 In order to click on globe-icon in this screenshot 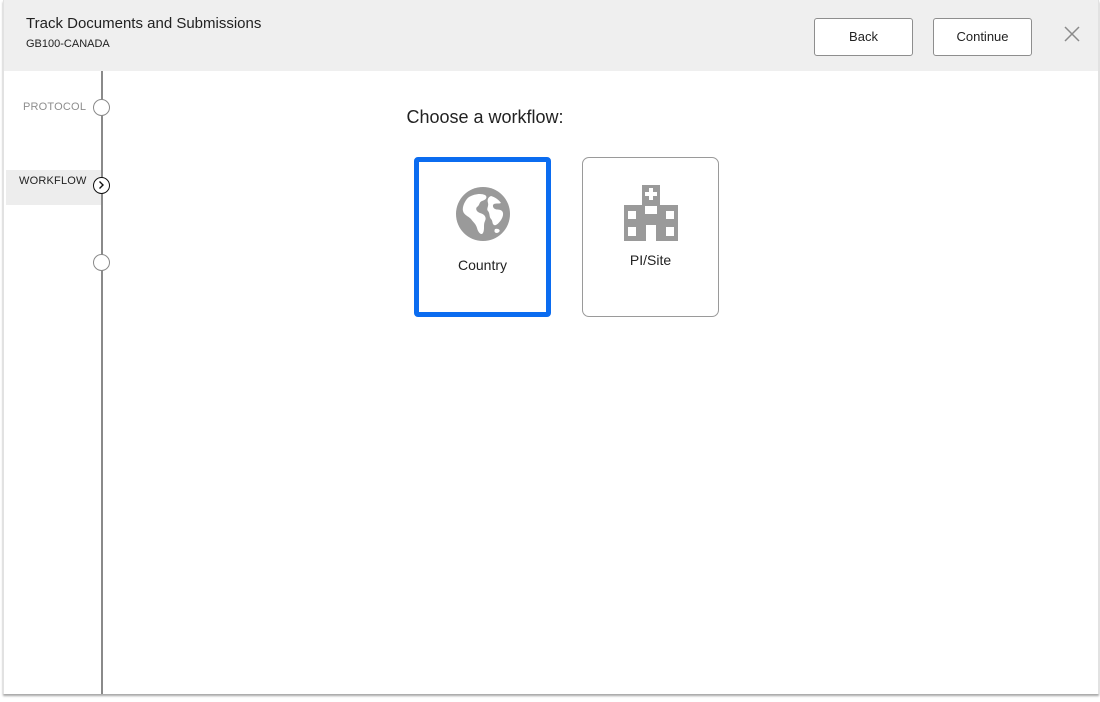, I will do `click(483, 216)`.